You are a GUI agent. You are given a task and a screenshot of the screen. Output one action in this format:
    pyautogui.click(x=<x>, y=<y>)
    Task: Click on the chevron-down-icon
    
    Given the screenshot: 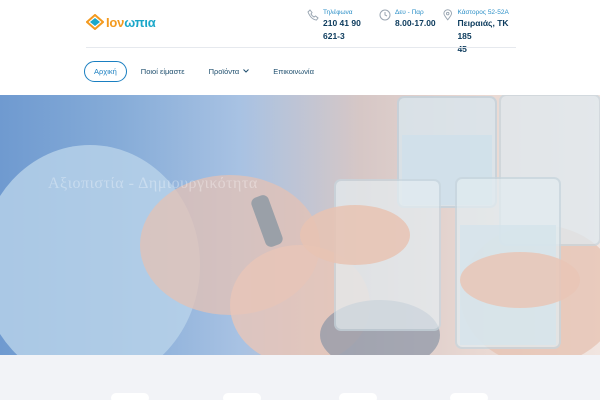 What is the action you would take?
    pyautogui.click(x=246, y=71)
    